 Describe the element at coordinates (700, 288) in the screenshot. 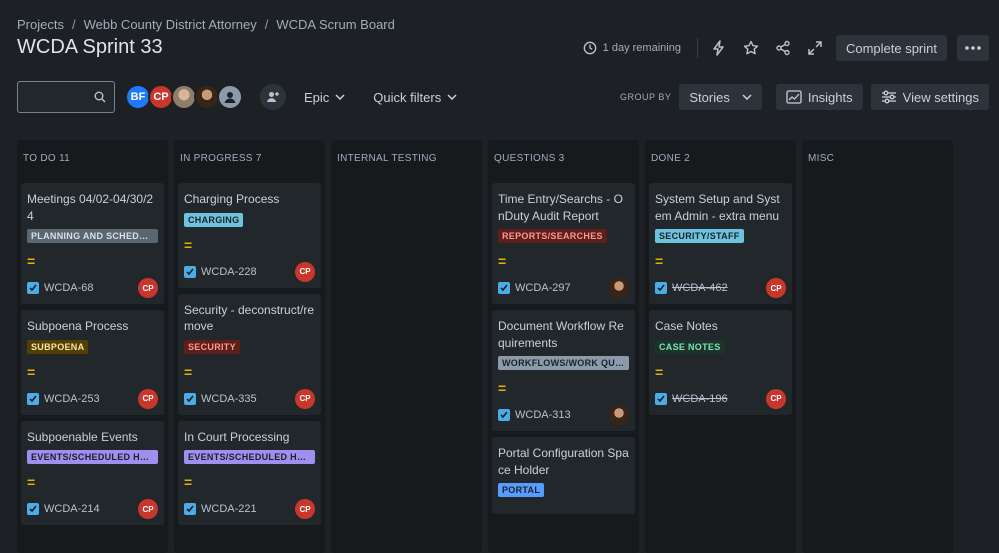

I see `issue-key-text: WCDA-462` at that location.